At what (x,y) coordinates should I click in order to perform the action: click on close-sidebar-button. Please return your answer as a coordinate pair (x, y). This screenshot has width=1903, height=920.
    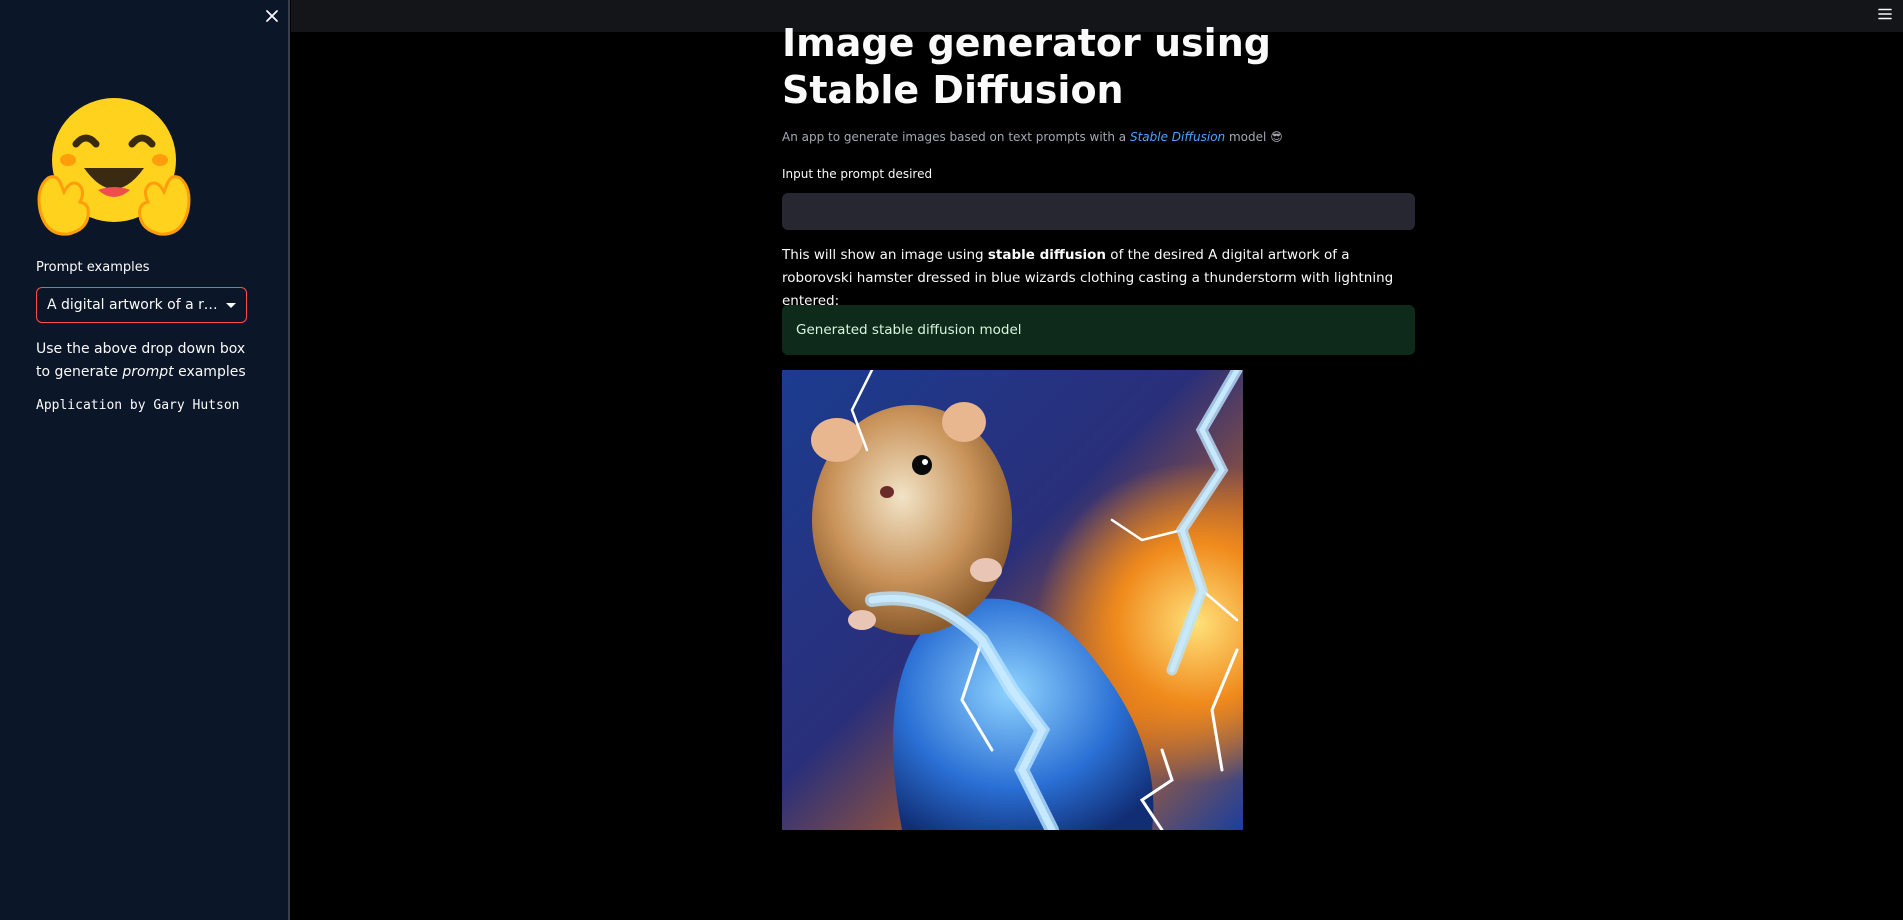
    Looking at the image, I should click on (272, 16).